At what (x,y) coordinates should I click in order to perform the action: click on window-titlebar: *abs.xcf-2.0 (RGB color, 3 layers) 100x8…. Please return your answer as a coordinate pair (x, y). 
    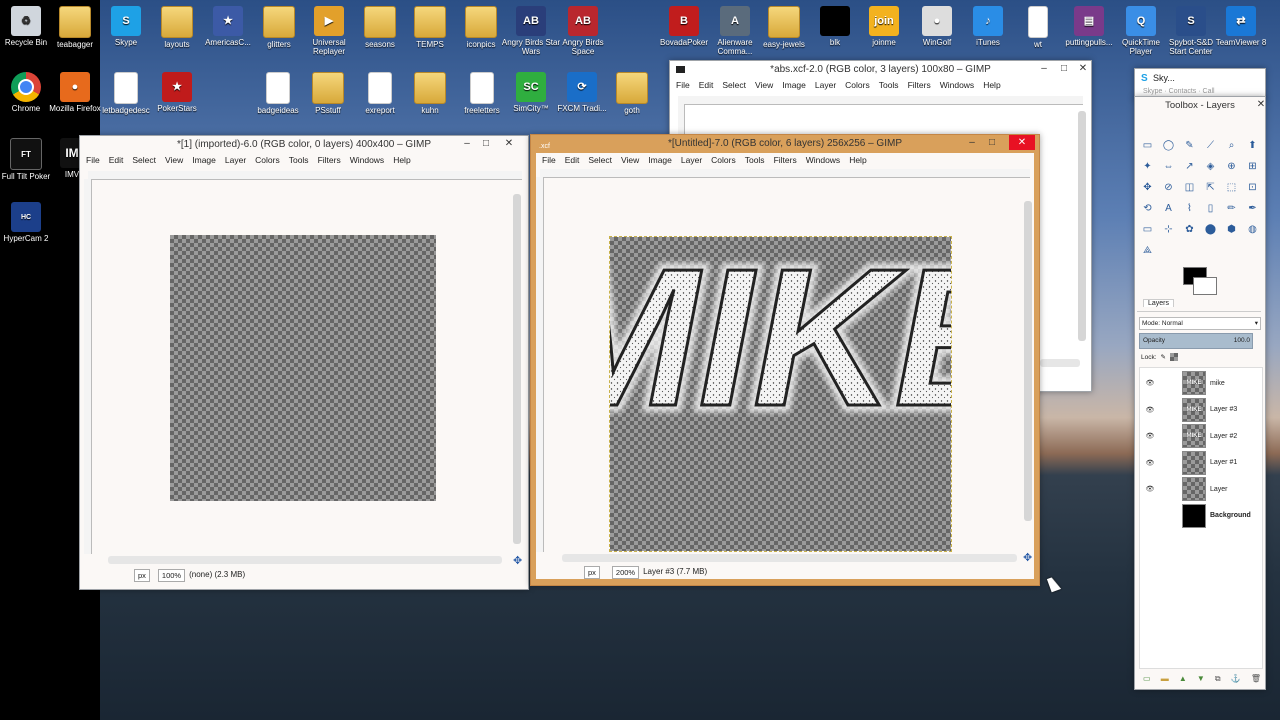
    Looking at the image, I should click on (880, 69).